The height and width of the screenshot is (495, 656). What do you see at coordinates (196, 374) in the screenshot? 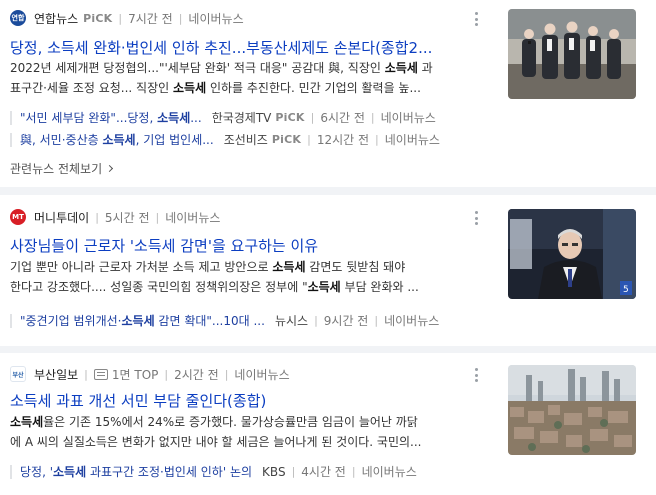
I see `news-time: 2시간 전` at bounding box center [196, 374].